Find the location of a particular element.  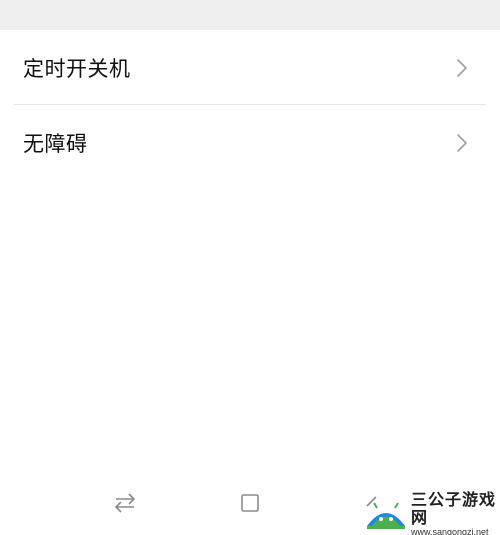

site-watermark: 三公子游戏网 www.sangongzi.net is located at coordinates (432, 512).